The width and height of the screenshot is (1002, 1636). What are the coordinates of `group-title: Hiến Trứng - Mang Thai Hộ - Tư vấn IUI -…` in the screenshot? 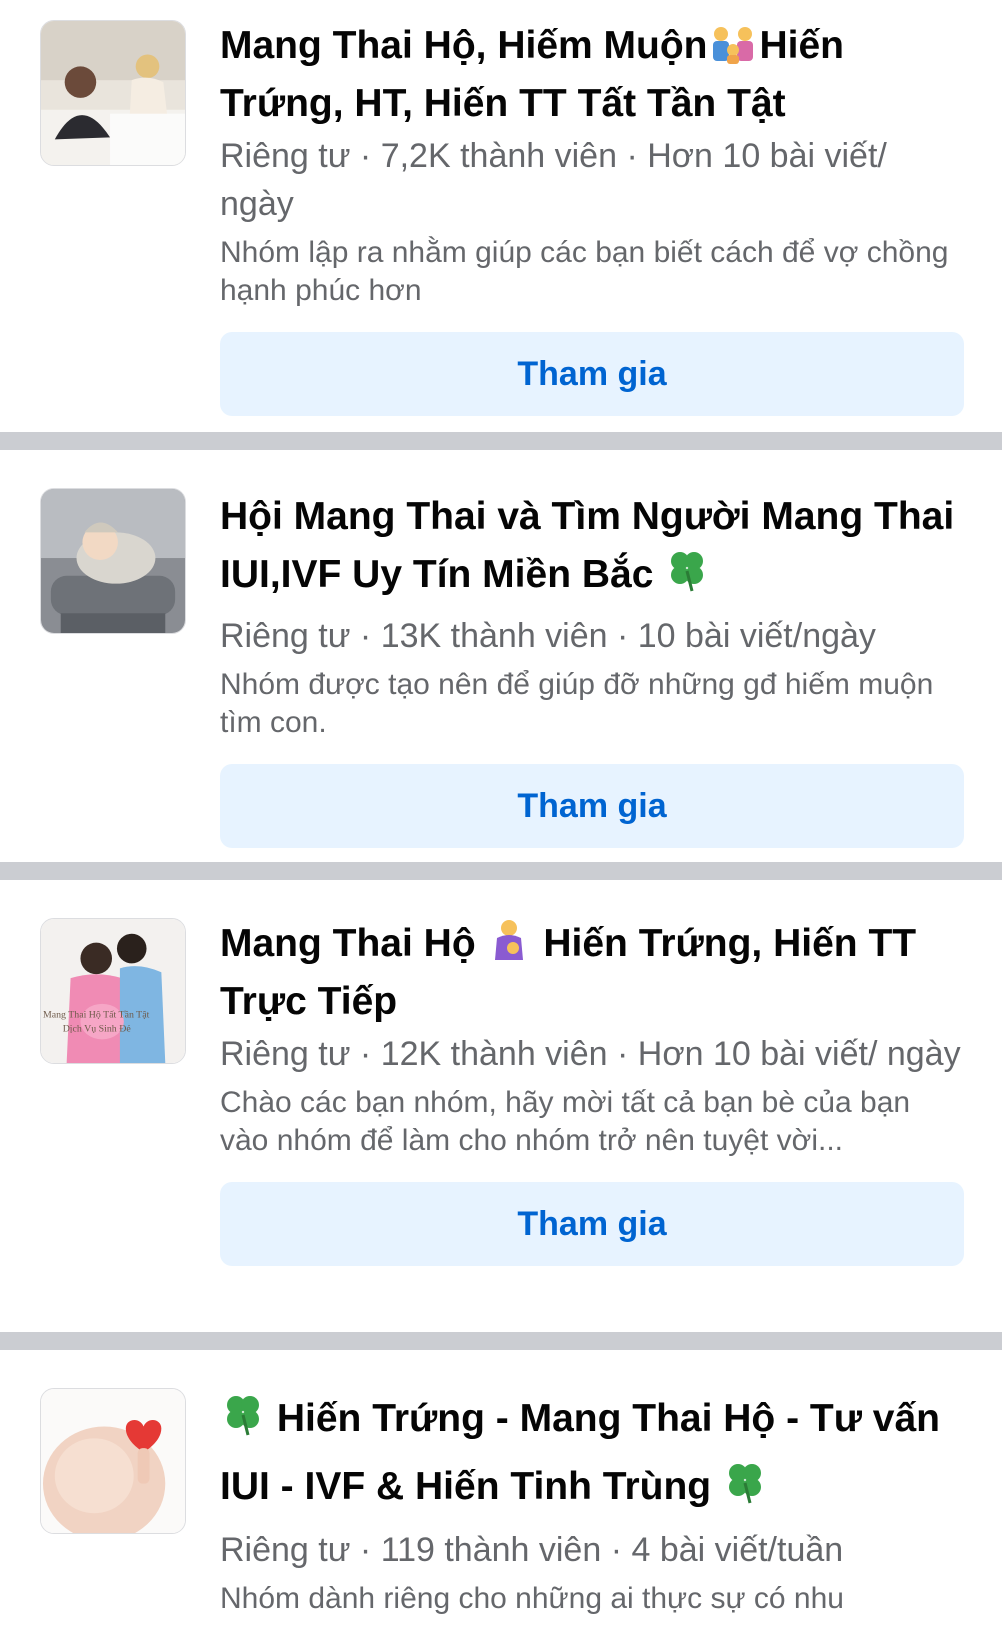 It's located at (592, 1456).